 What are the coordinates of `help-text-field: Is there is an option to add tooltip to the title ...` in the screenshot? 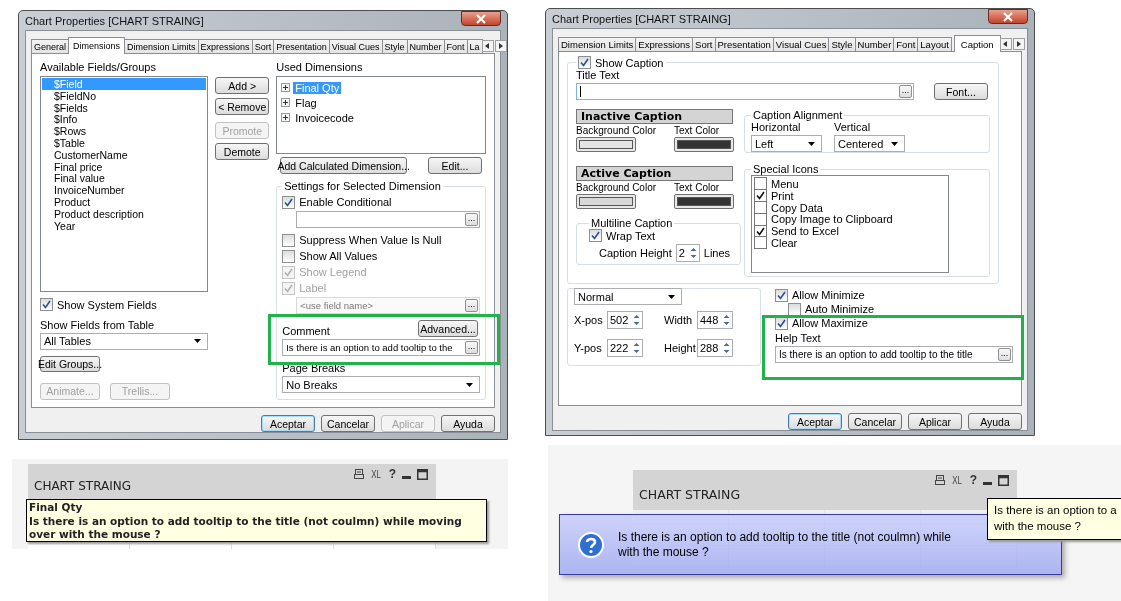 It's located at (894, 354).